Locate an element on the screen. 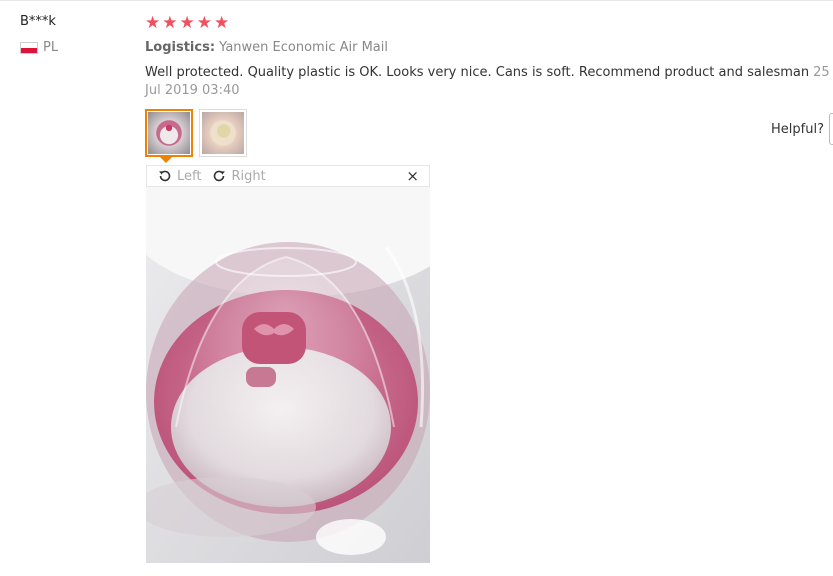 The image size is (833, 576). helpful-button is located at coordinates (831, 129).